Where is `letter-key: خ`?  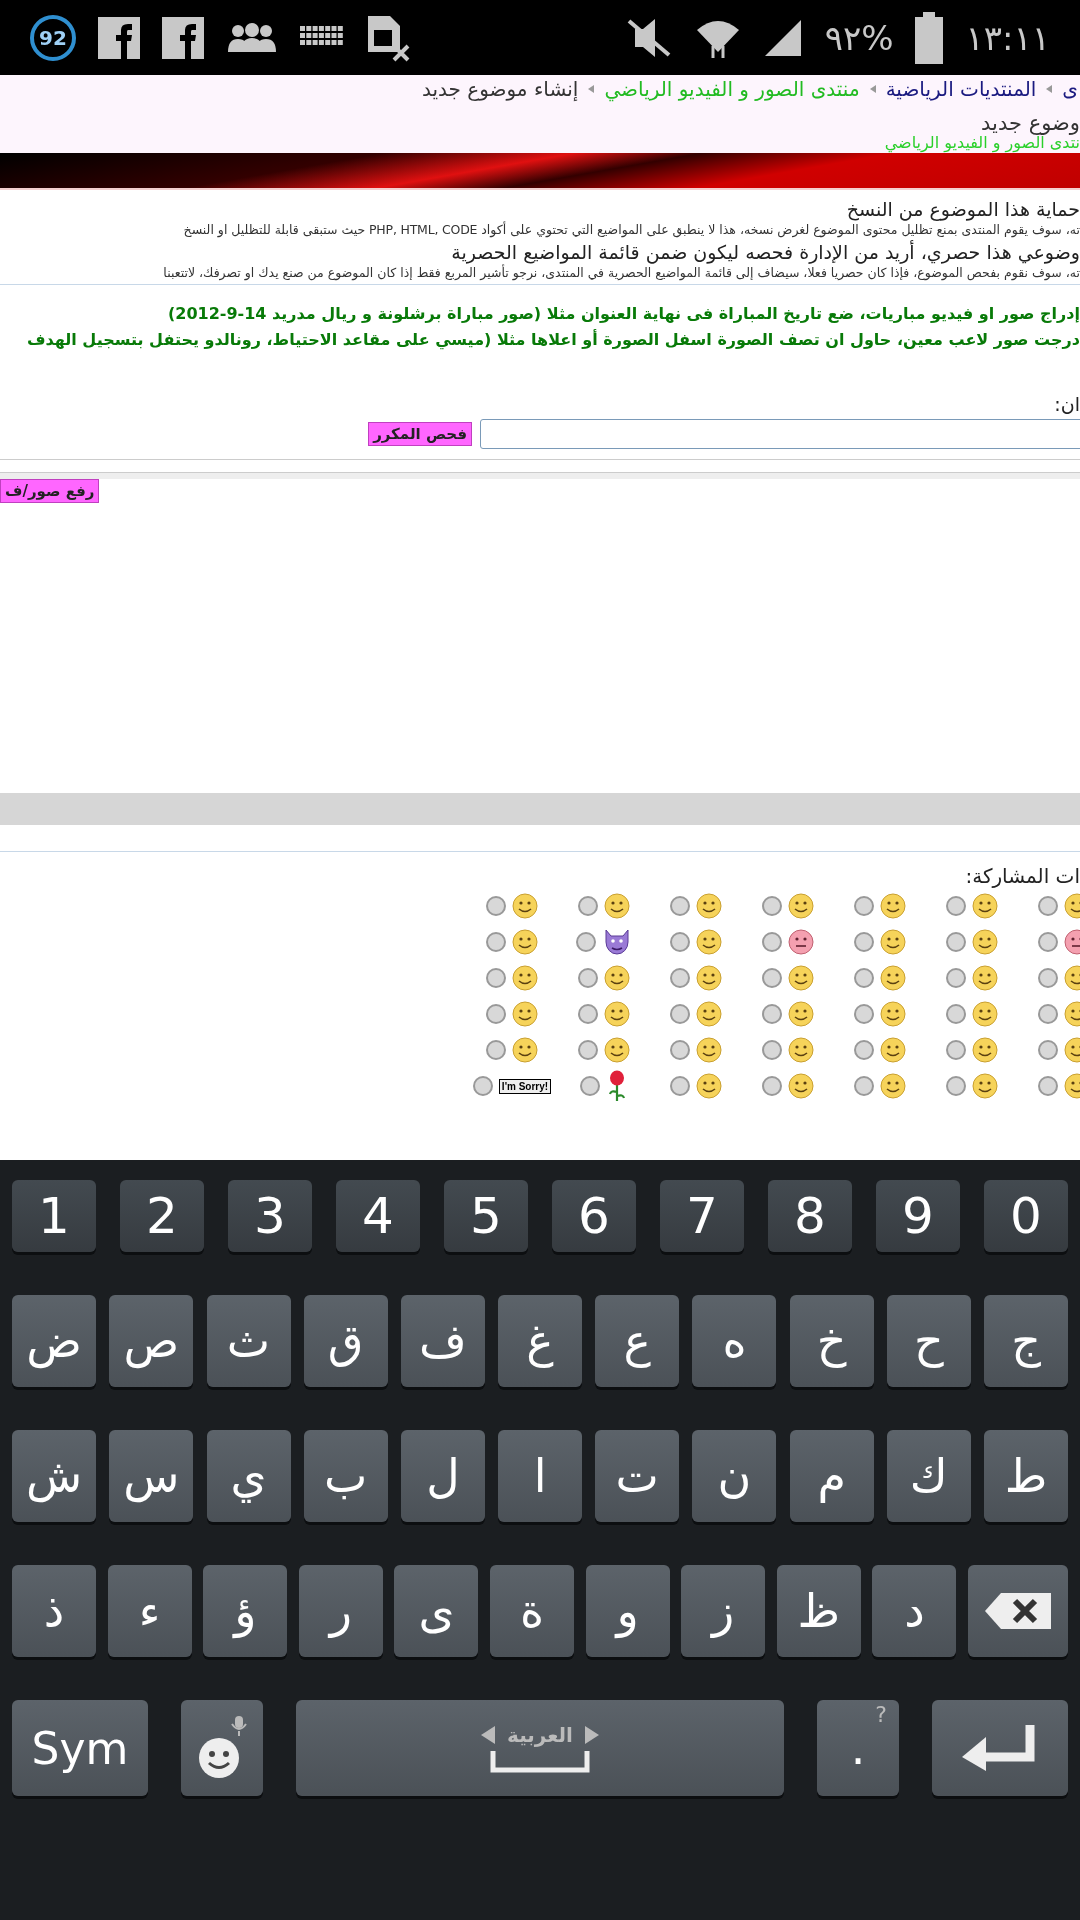
letter-key: خ is located at coordinates (831, 1341).